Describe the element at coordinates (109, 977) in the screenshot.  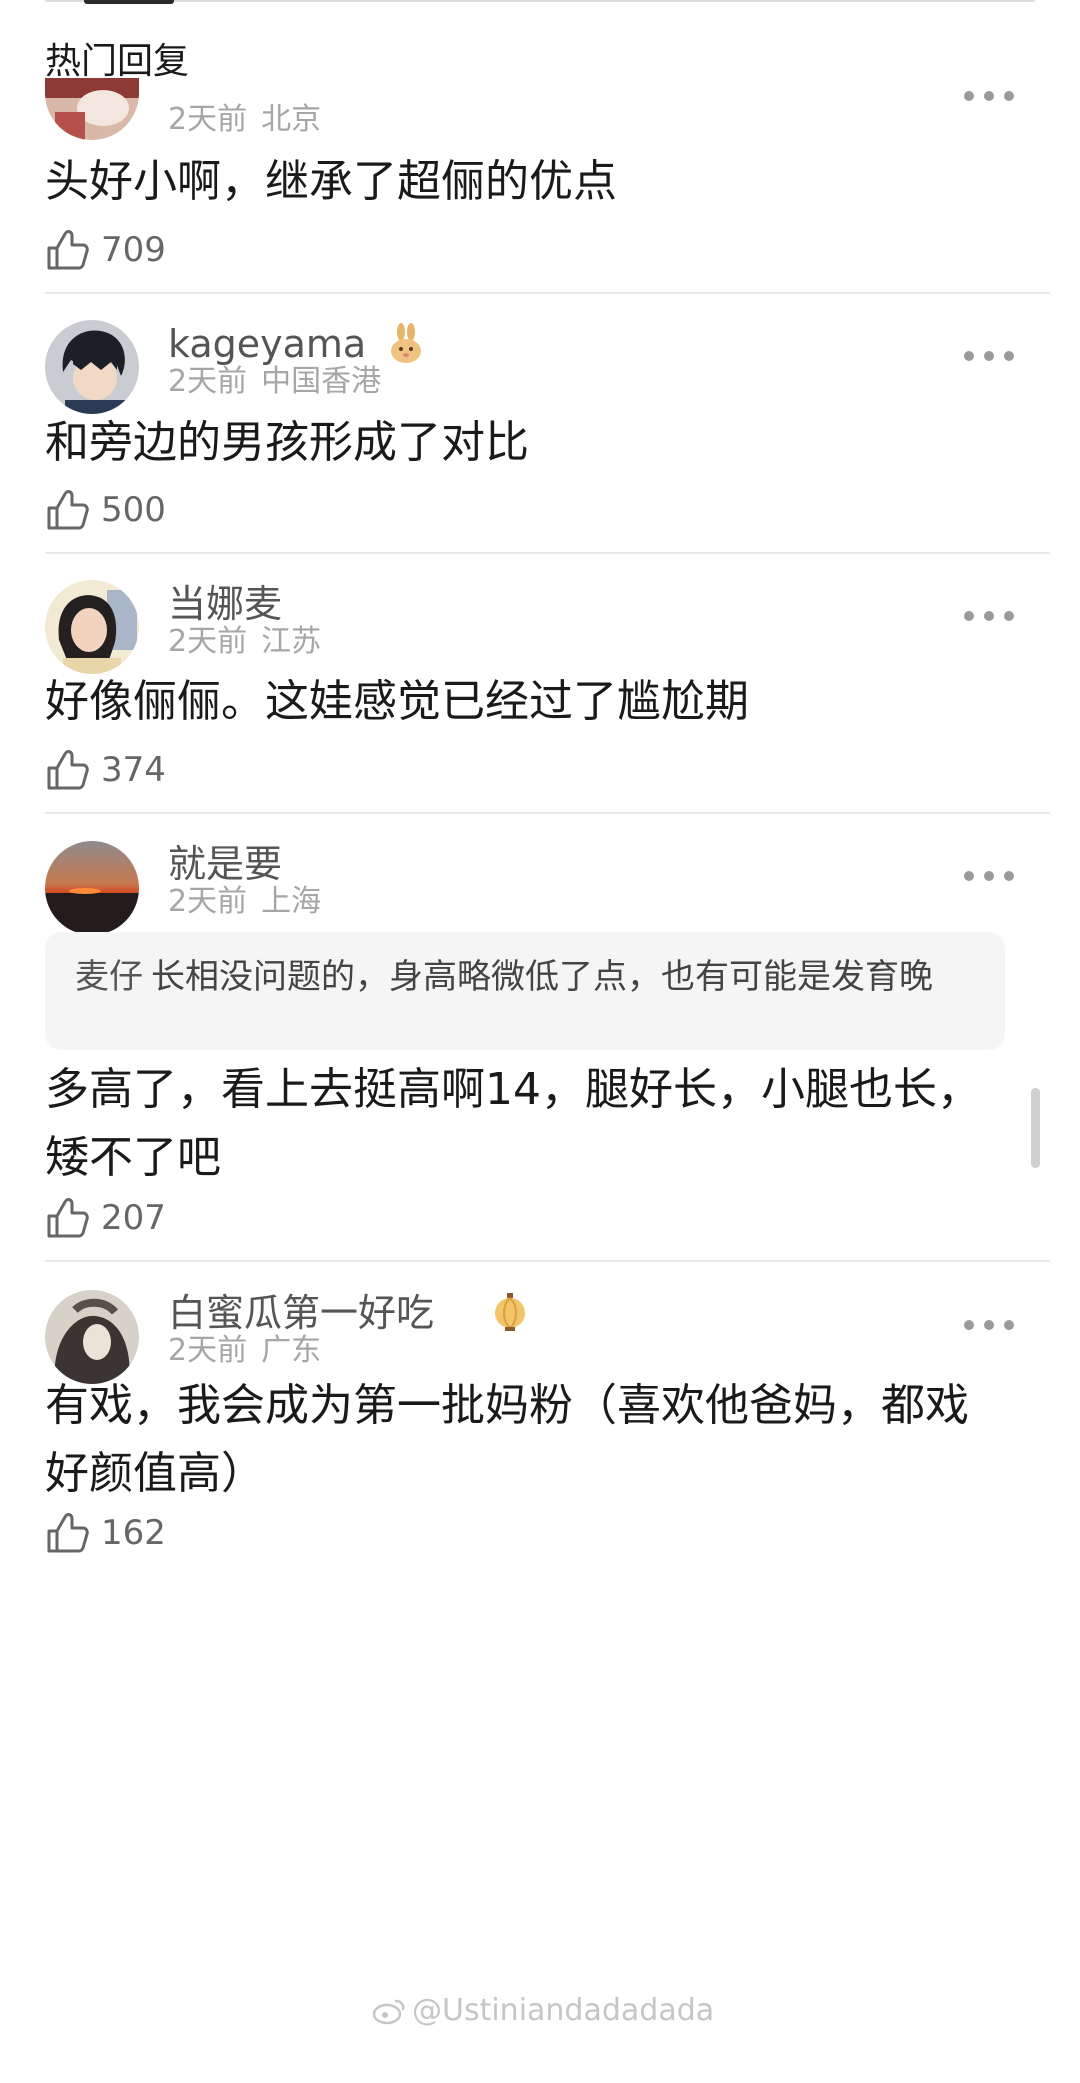
I see `quoted-author: 麦仔` at that location.